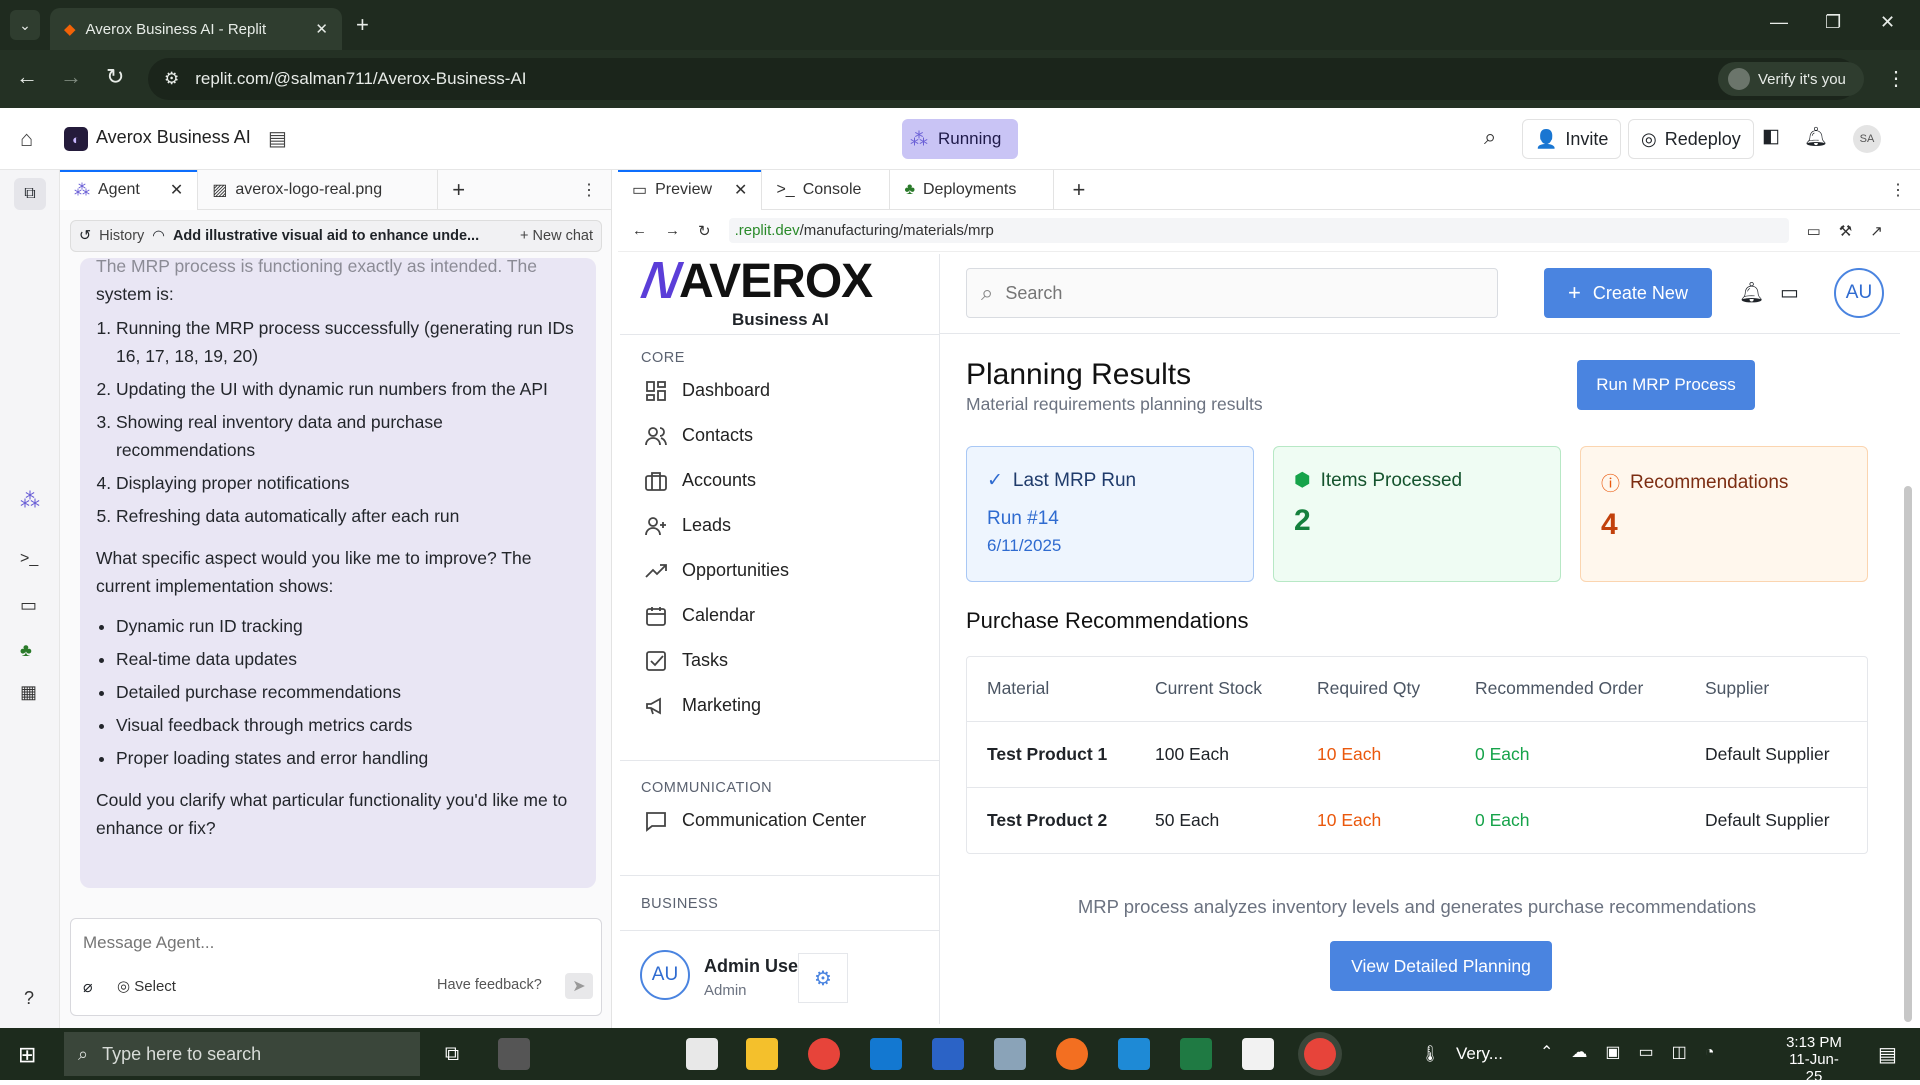 This screenshot has width=1920, height=1085. Describe the element at coordinates (1235, 293) in the screenshot. I see `app-search-input` at that location.